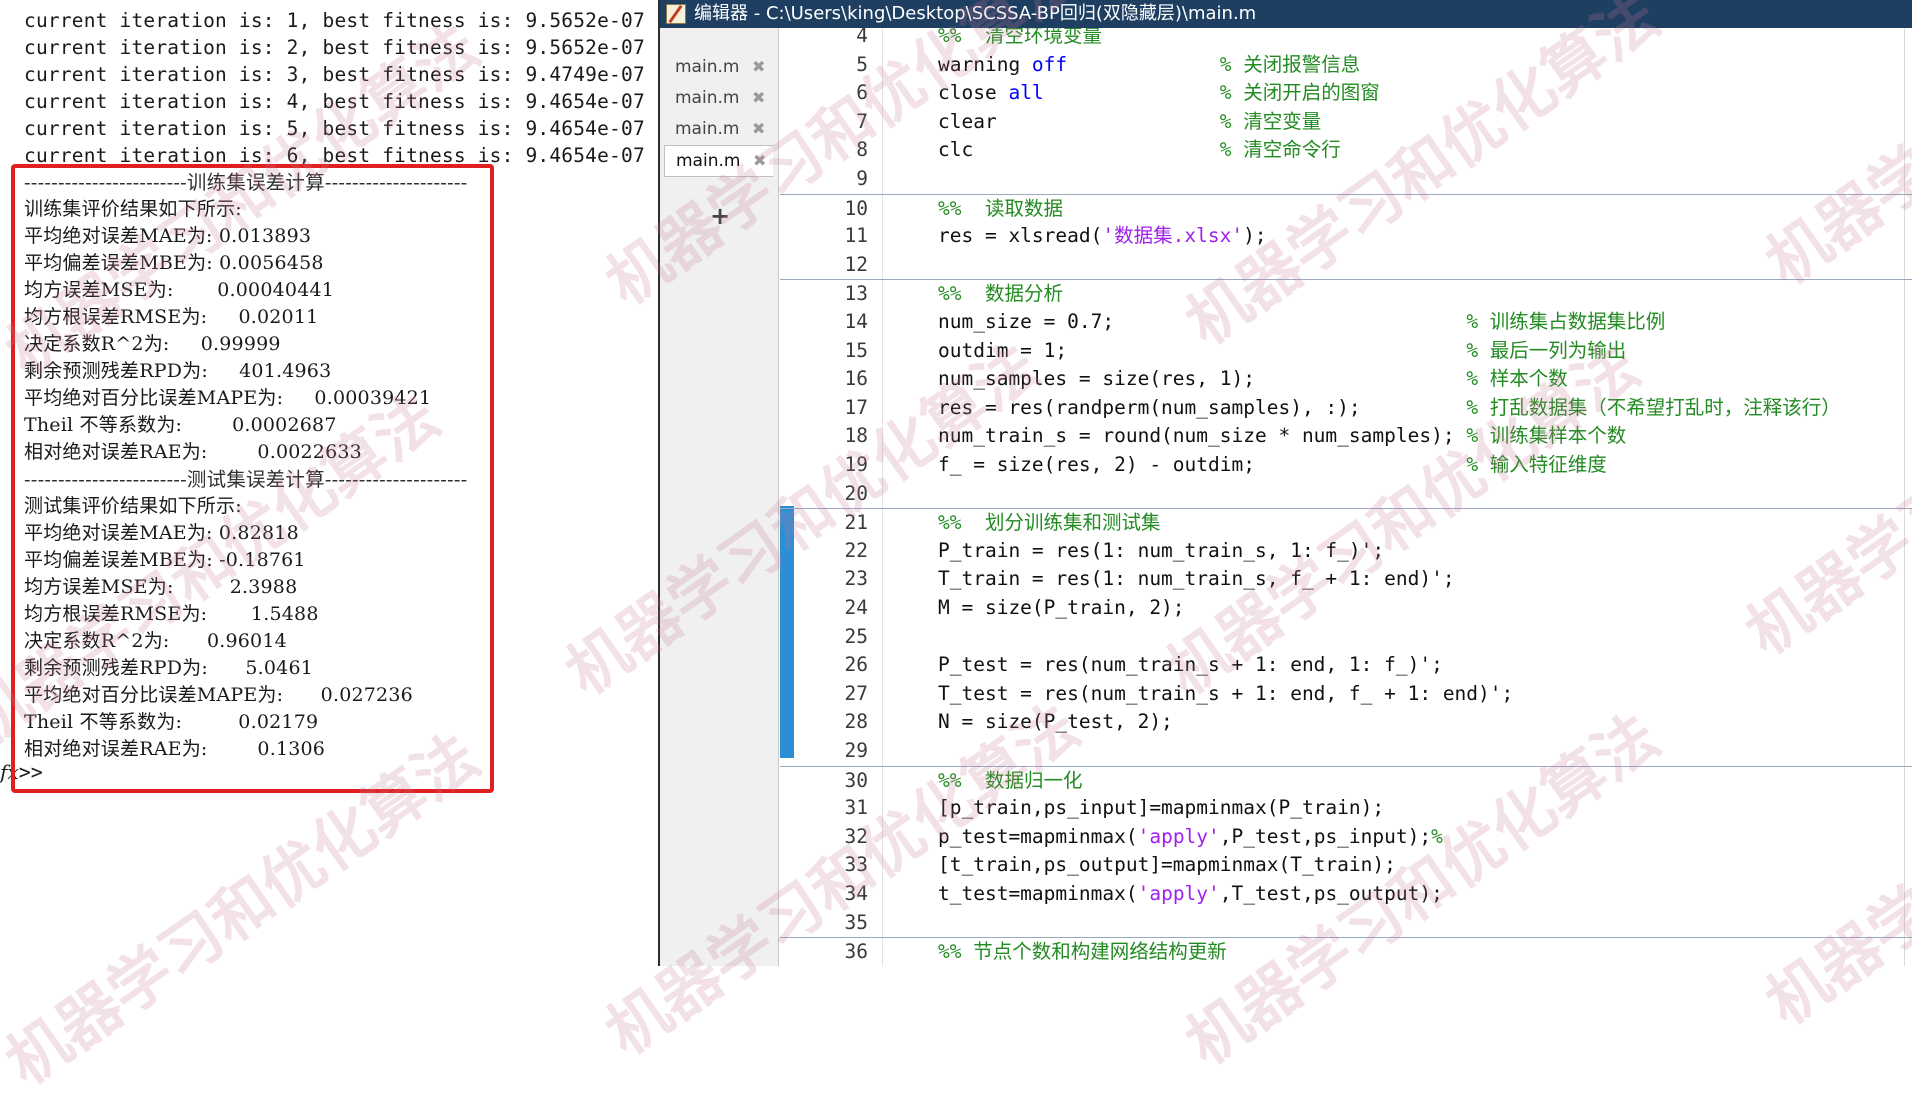  What do you see at coordinates (1346, 722) in the screenshot?
I see `code-line: 28N = size(P_test, 2);` at bounding box center [1346, 722].